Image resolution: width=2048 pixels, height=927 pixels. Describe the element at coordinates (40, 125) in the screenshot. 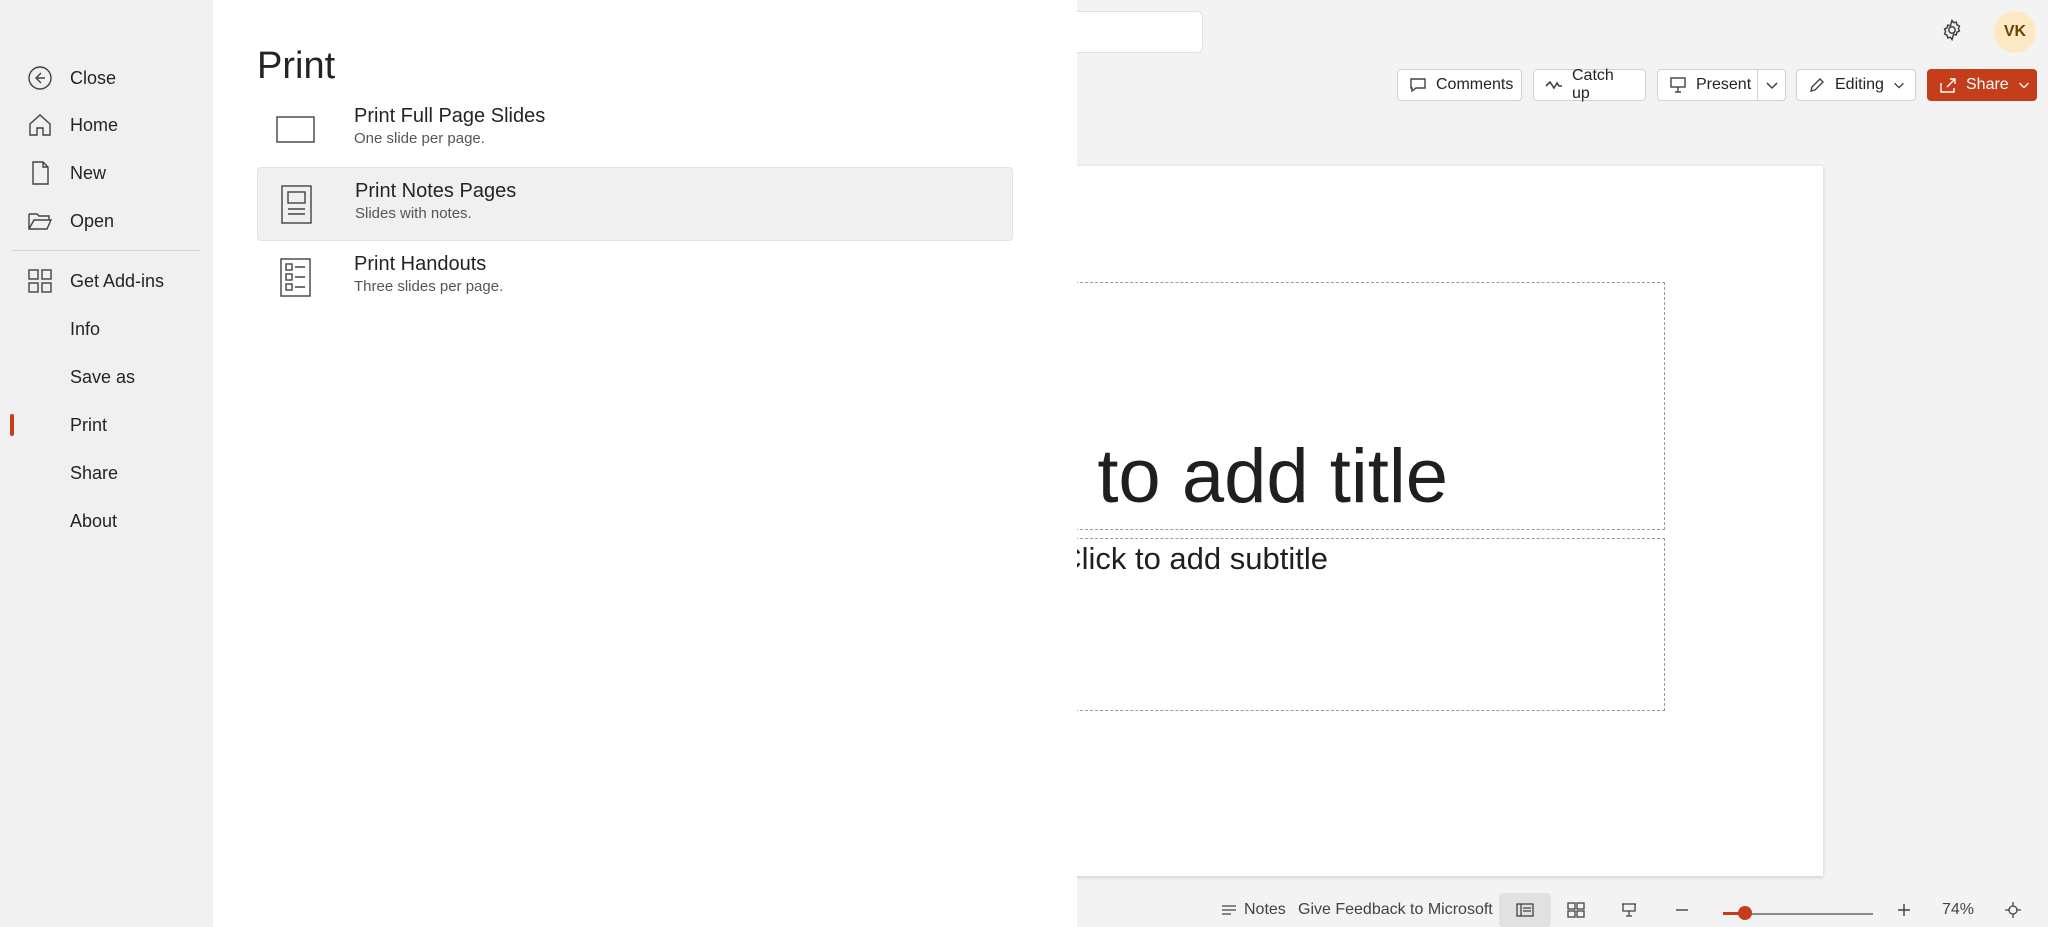

I see `home-icon` at that location.